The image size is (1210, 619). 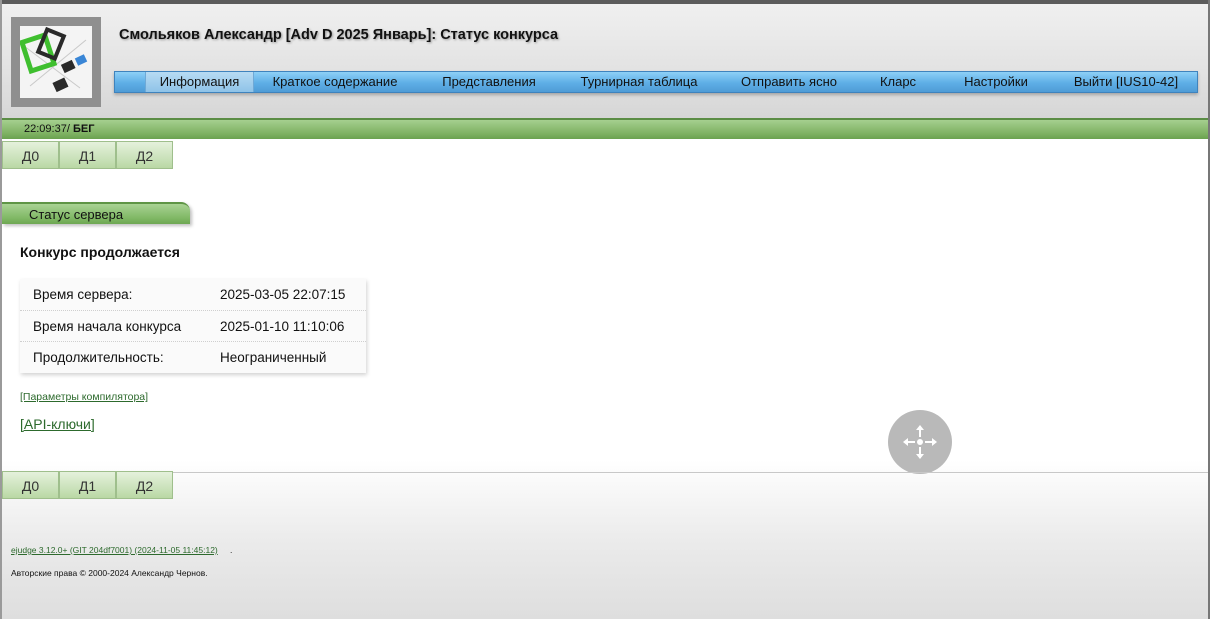 What do you see at coordinates (83, 129) in the screenshot?
I see `contest-state: БЕГ` at bounding box center [83, 129].